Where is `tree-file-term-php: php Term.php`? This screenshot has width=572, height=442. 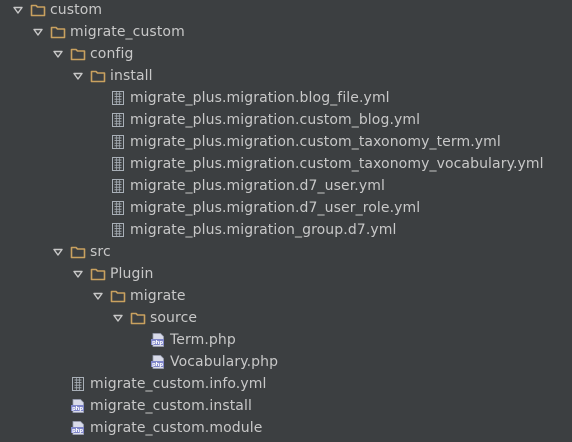
tree-file-term-php: php Term.php is located at coordinates (183, 340).